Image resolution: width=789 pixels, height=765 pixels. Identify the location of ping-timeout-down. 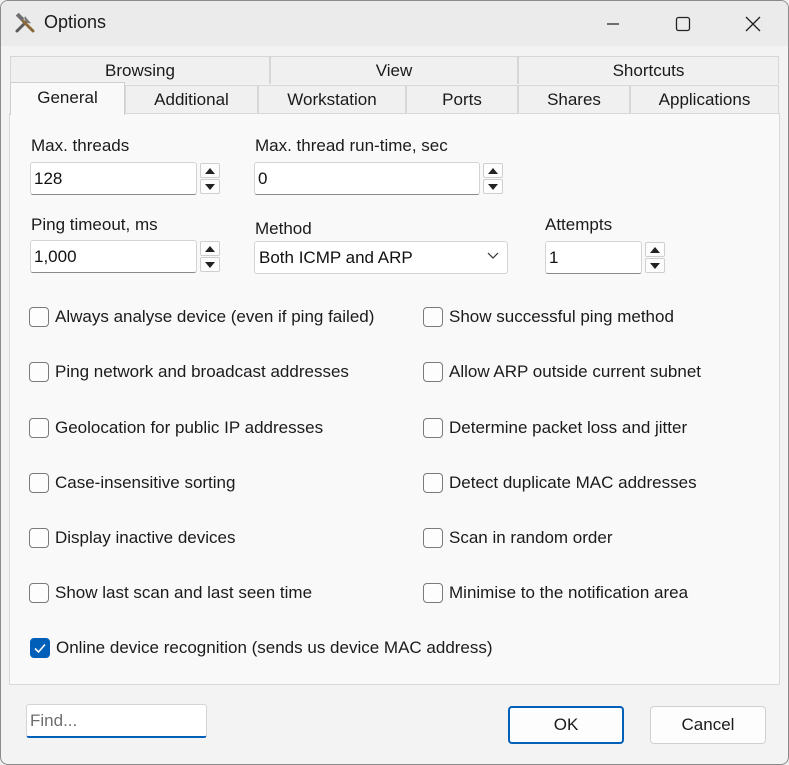
(210, 264).